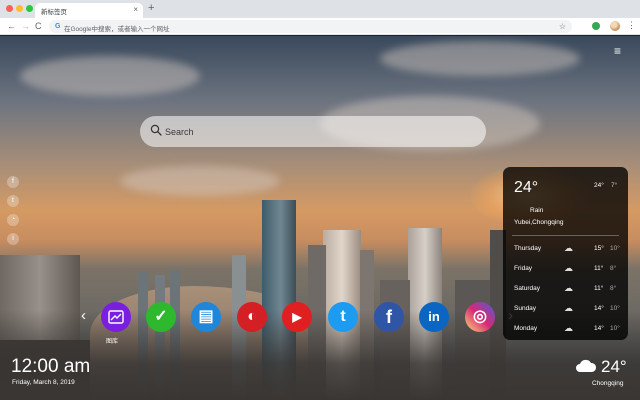  I want to click on twitter-icon: t, so click(343, 316).